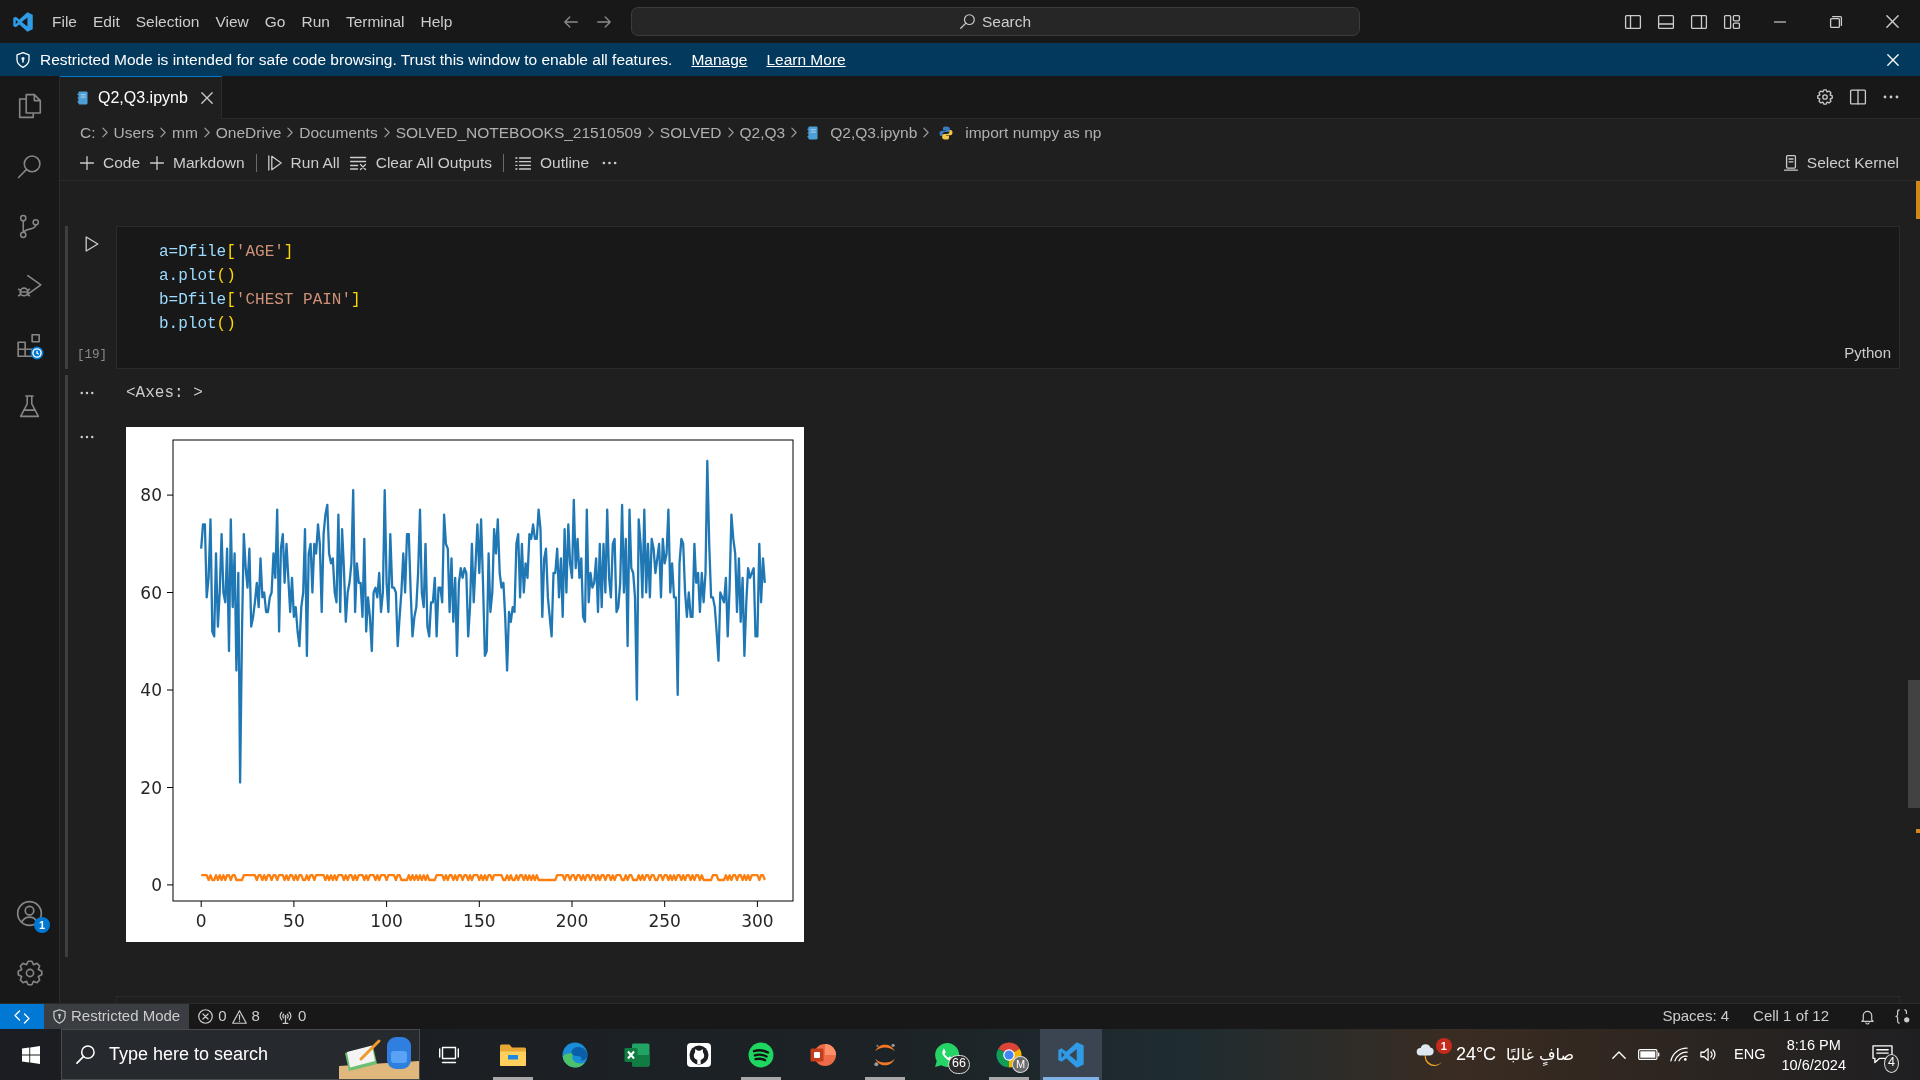 This screenshot has width=1920, height=1080. I want to click on wifi-icon, so click(1679, 1054).